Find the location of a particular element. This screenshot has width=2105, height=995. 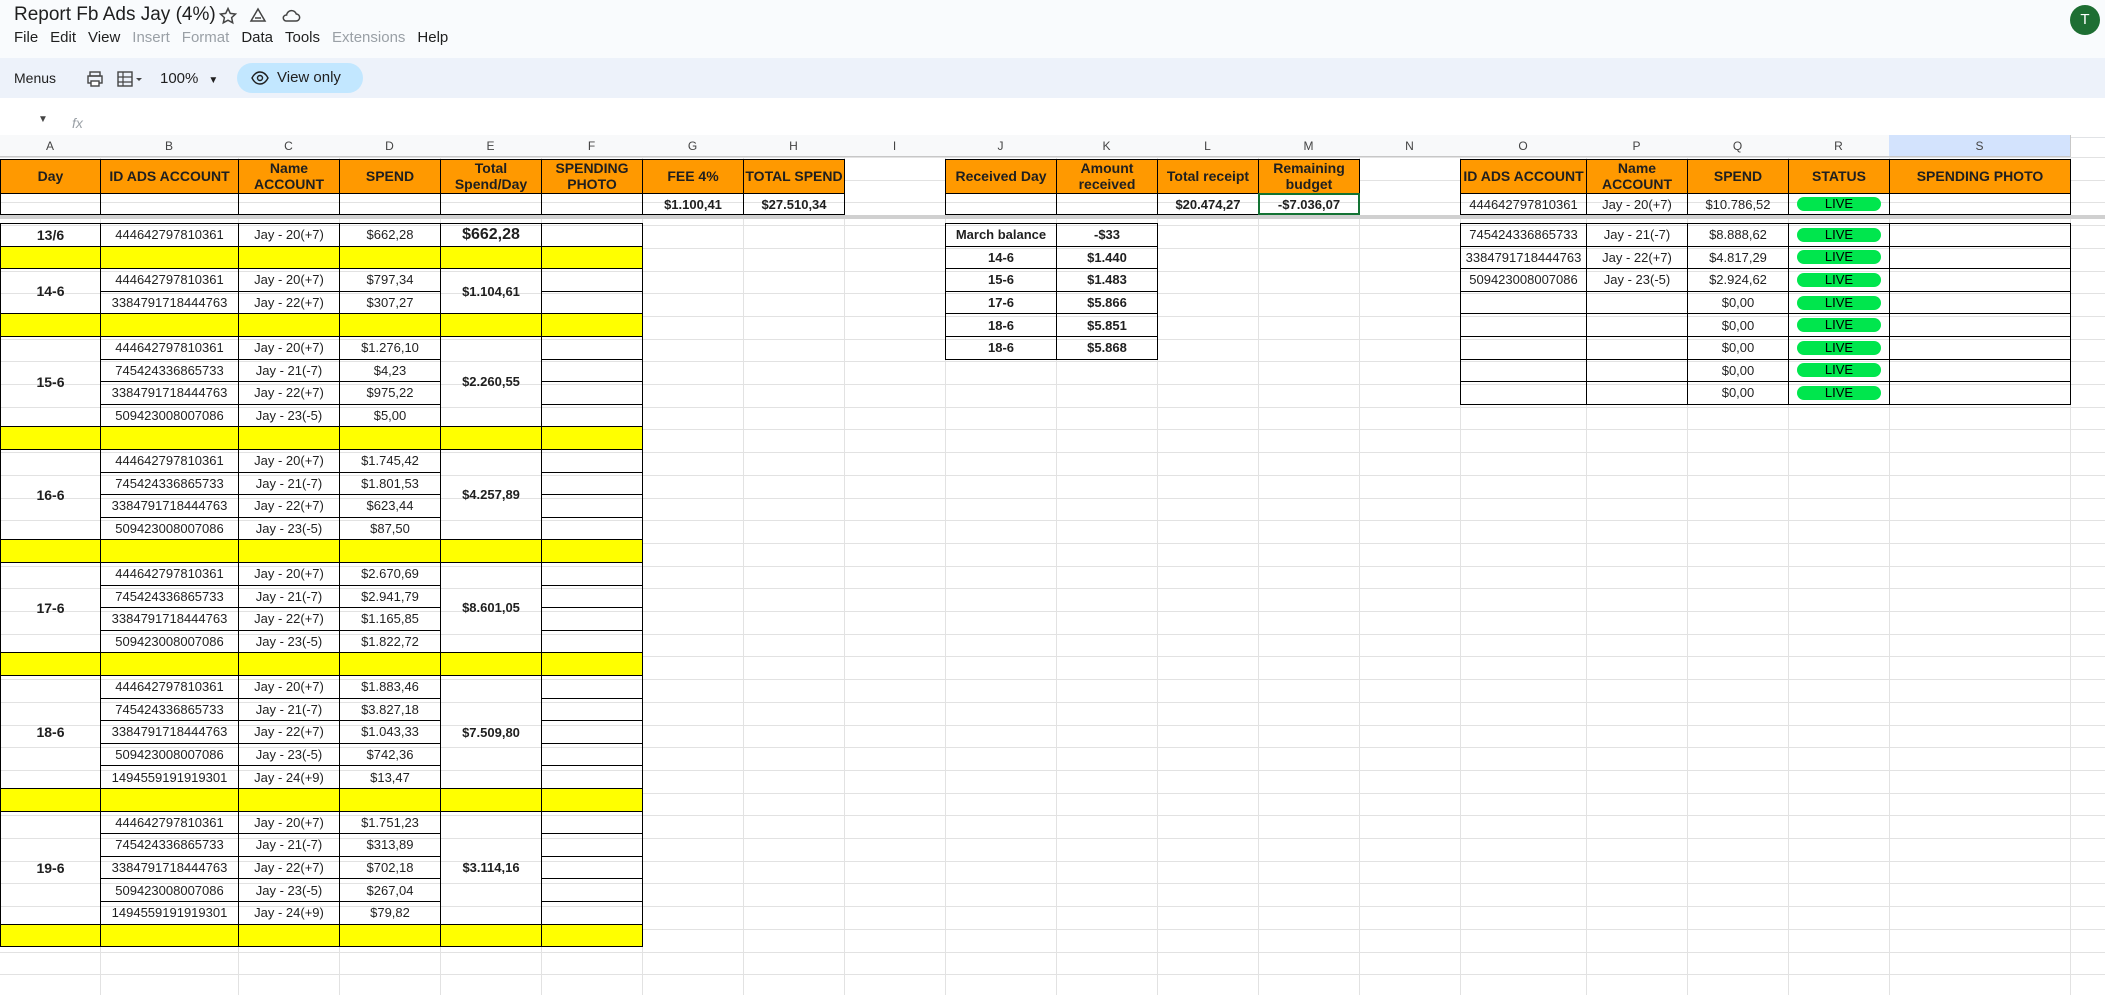

amount-received-cell: $5.866 is located at coordinates (1107, 302).